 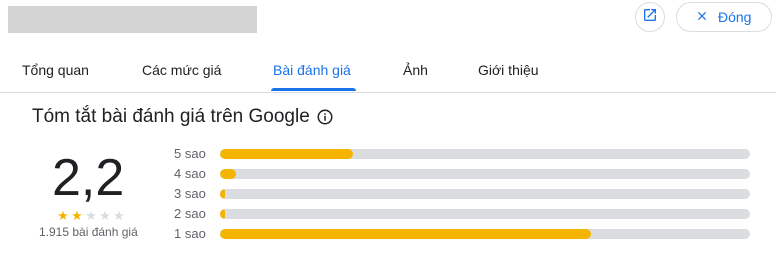 I want to click on close-label: Đóng, so click(x=735, y=17).